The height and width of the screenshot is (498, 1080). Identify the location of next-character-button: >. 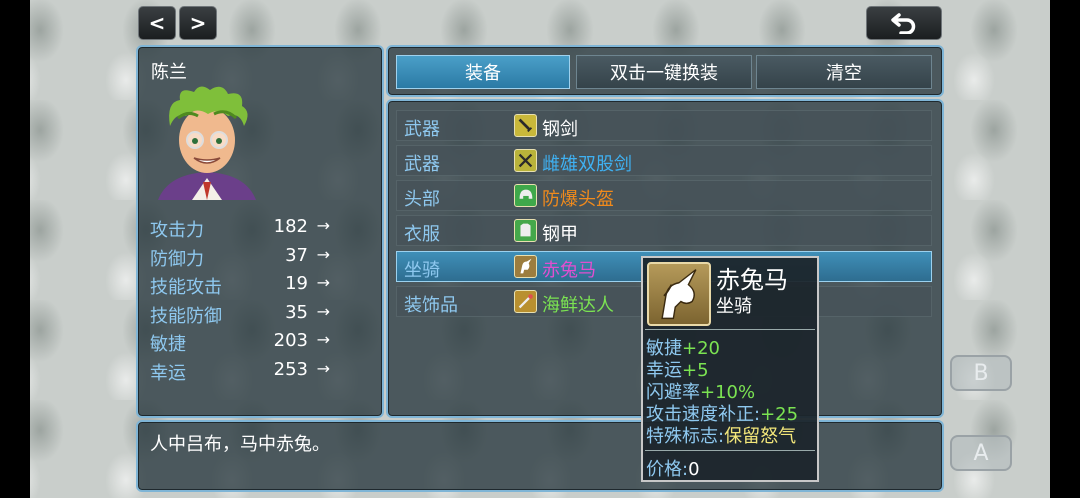
(198, 23).